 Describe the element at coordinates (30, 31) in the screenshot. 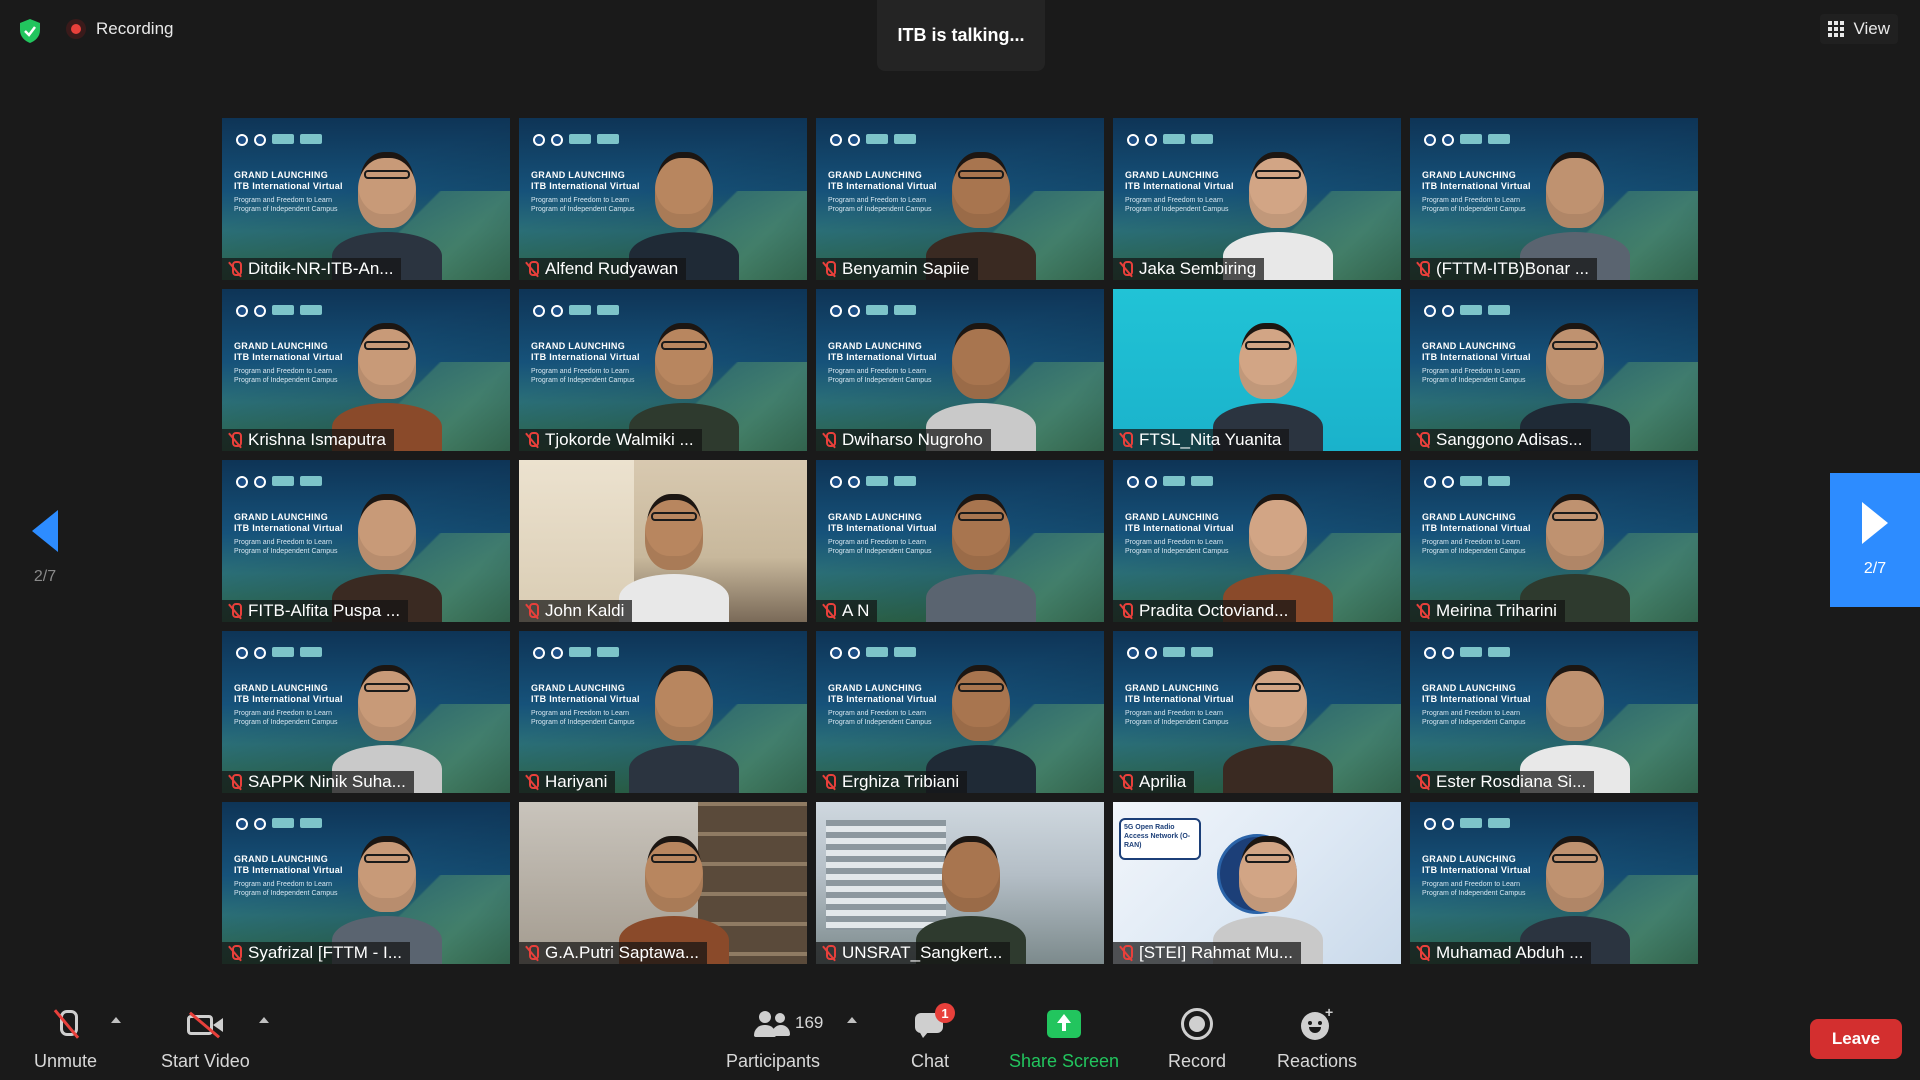

I see `security-shield-icon` at that location.